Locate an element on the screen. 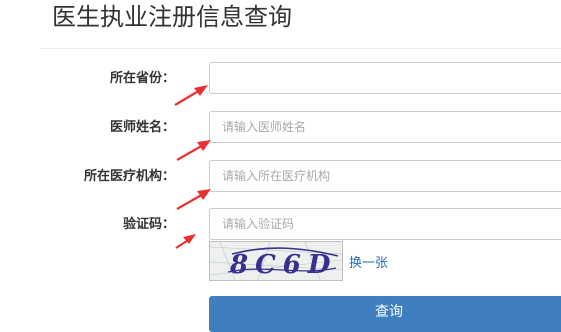 The image size is (561, 332). header-divider is located at coordinates (300, 48).